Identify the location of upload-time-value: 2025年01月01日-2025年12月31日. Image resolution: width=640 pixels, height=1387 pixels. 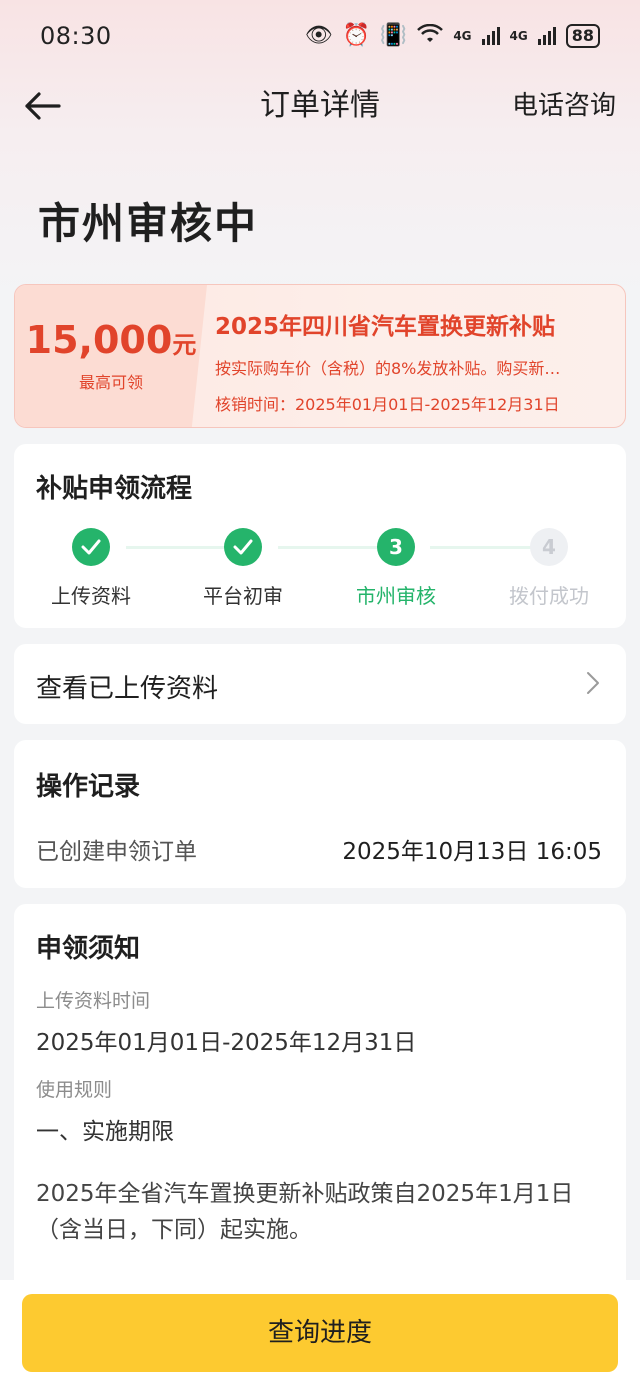
(226, 1043).